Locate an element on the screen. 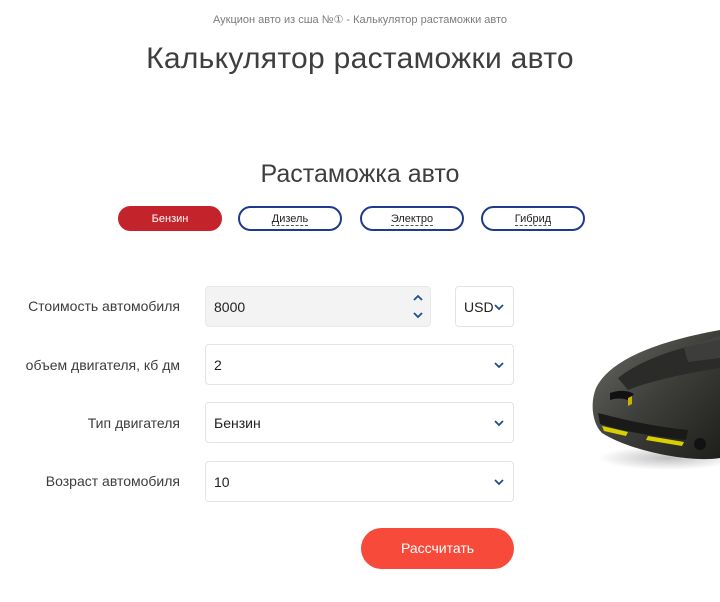  price-label: Стоимость автомобиля is located at coordinates (104, 306).